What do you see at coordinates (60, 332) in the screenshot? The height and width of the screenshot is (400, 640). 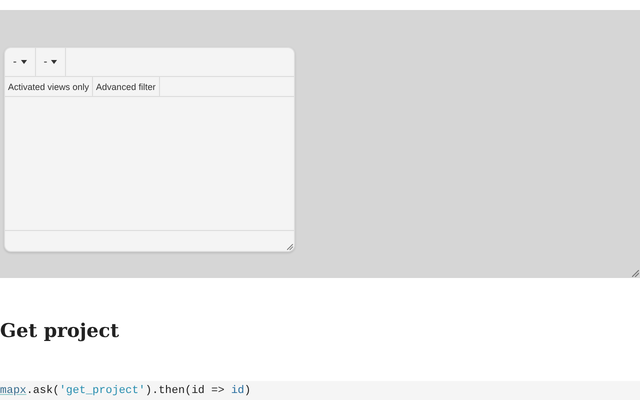 I see `section-heading: Get project` at bounding box center [60, 332].